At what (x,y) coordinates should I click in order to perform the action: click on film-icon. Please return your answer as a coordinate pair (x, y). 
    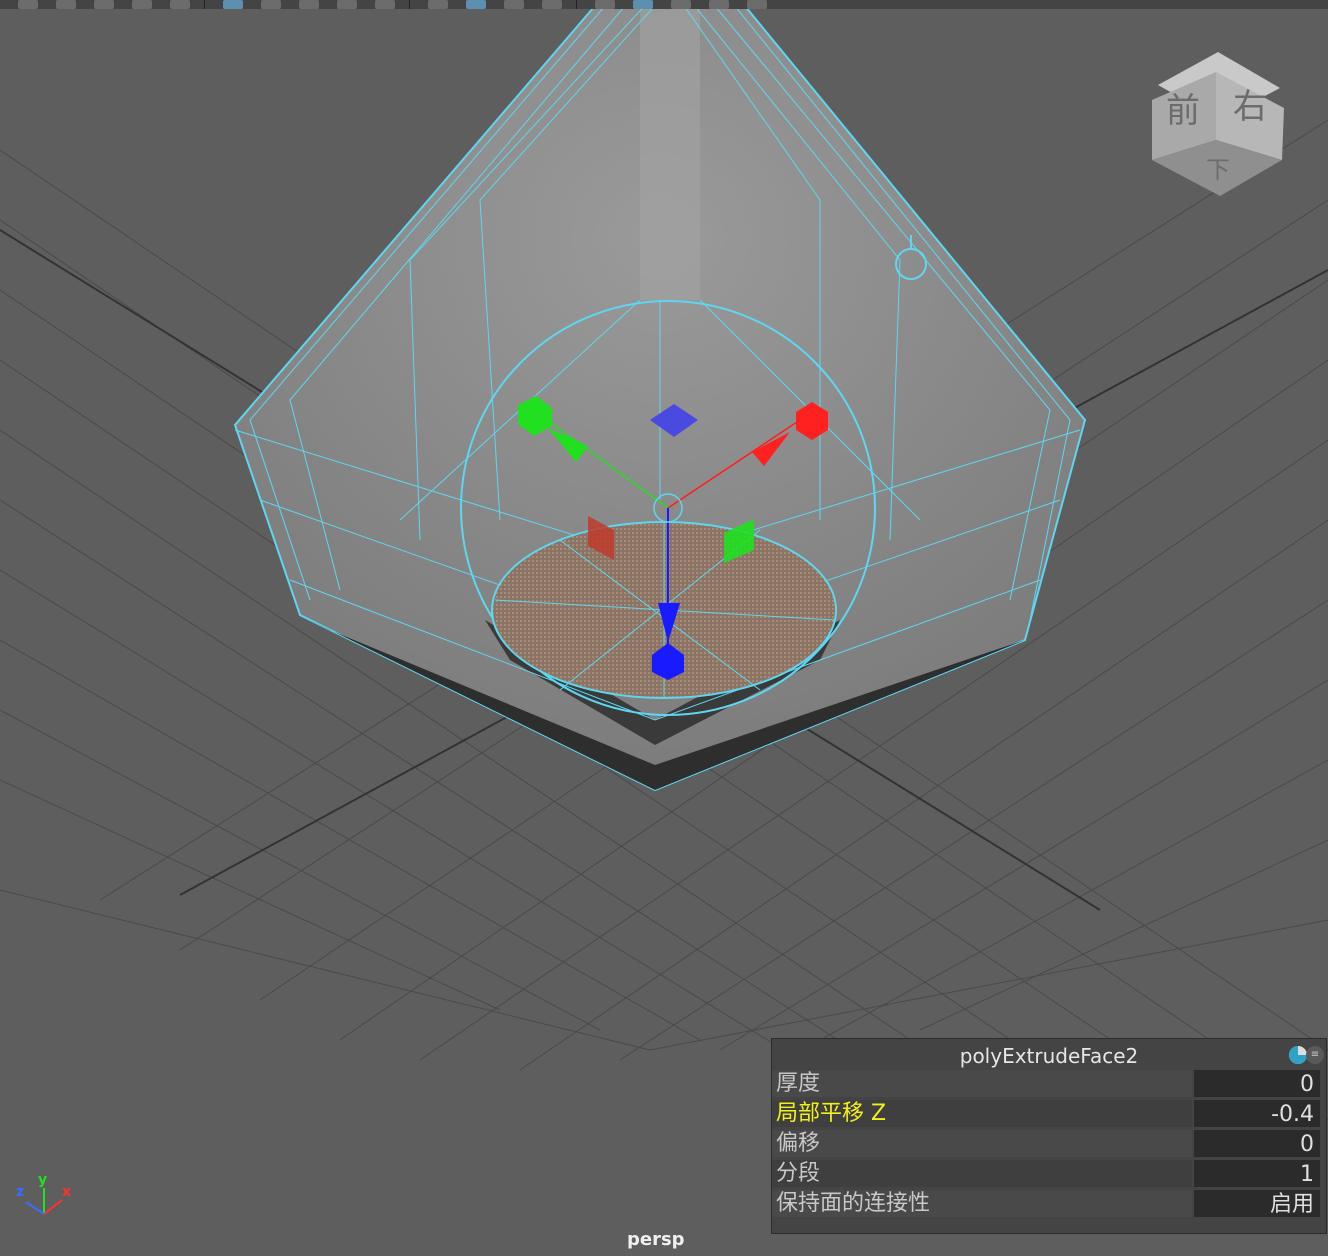
    Looking at the image, I should click on (309, 4).